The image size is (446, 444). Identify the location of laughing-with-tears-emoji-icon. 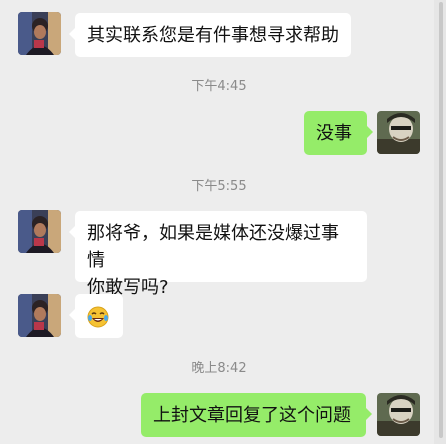
(98, 317).